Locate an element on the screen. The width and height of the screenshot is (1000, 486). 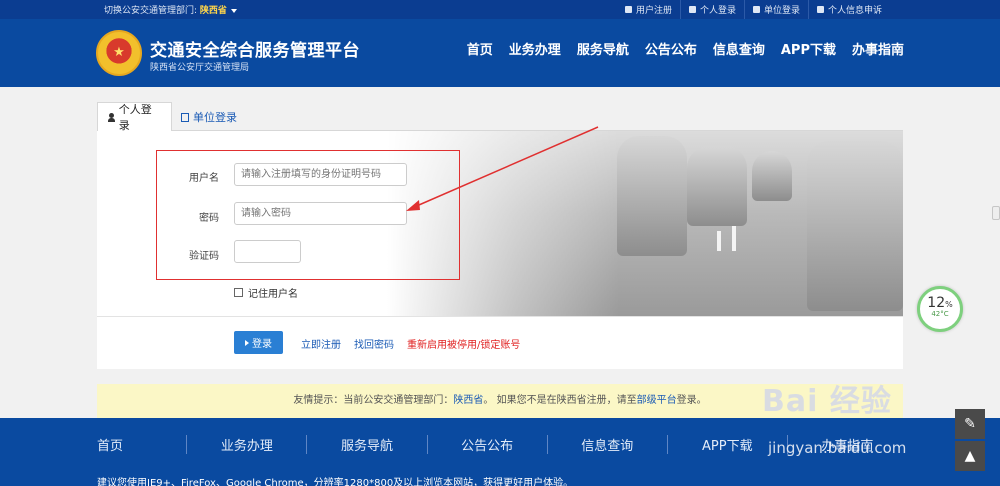
login-button-label: 登录 is located at coordinates (262, 344).